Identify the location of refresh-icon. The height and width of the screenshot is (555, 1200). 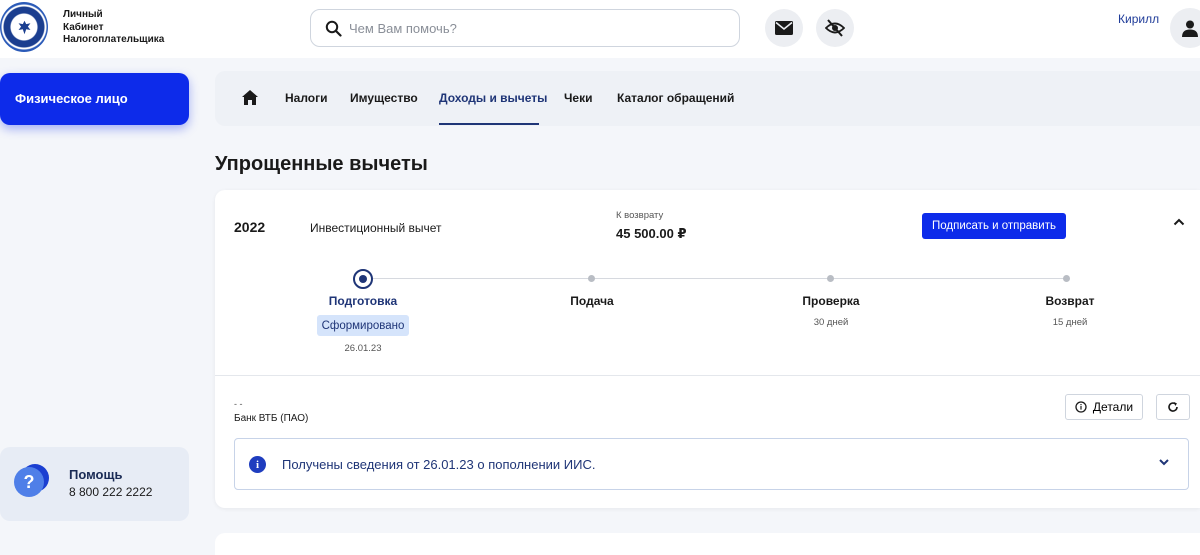
(1173, 407).